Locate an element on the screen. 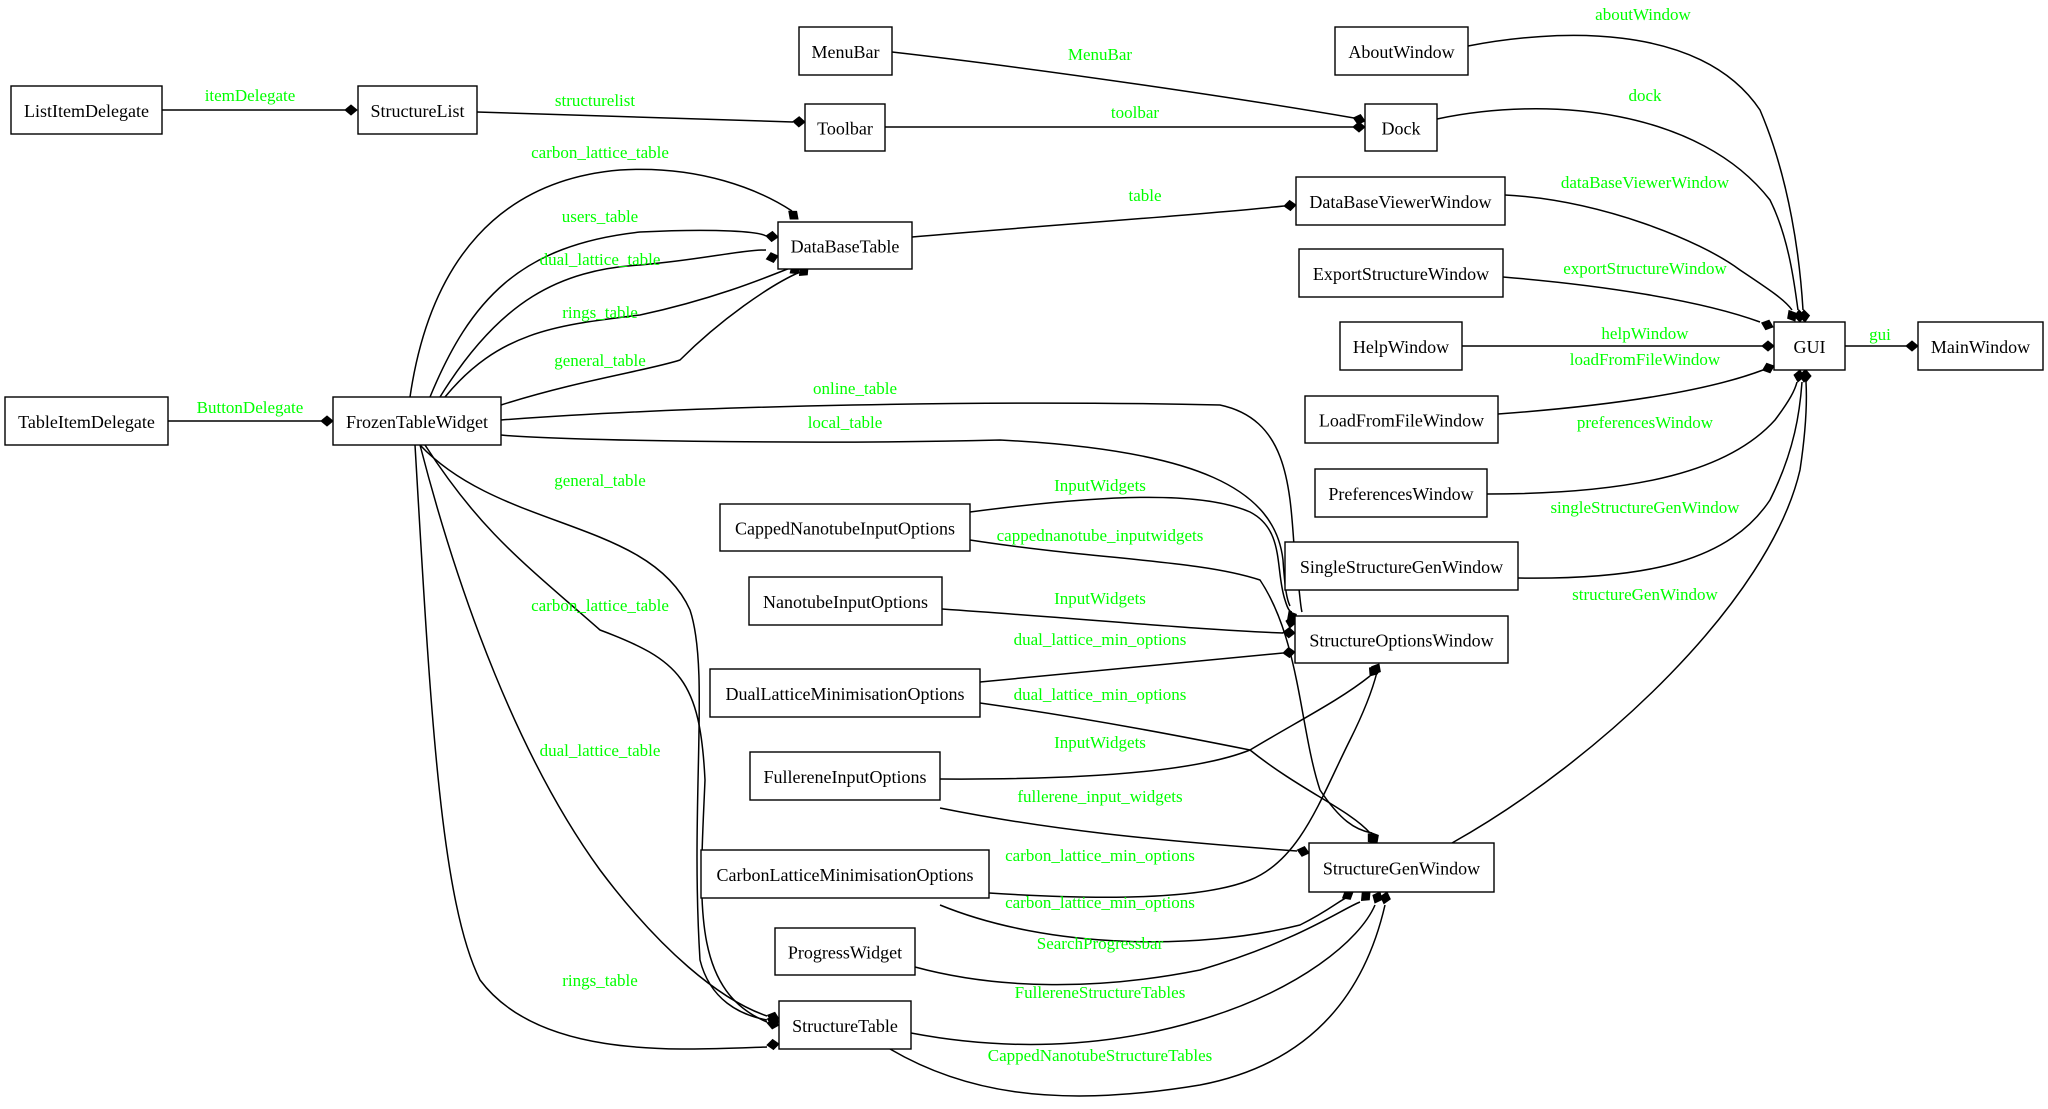 This screenshot has height=1109, width=2048. node-list-item-delegate: ListItemDelegate is located at coordinates (86, 110).